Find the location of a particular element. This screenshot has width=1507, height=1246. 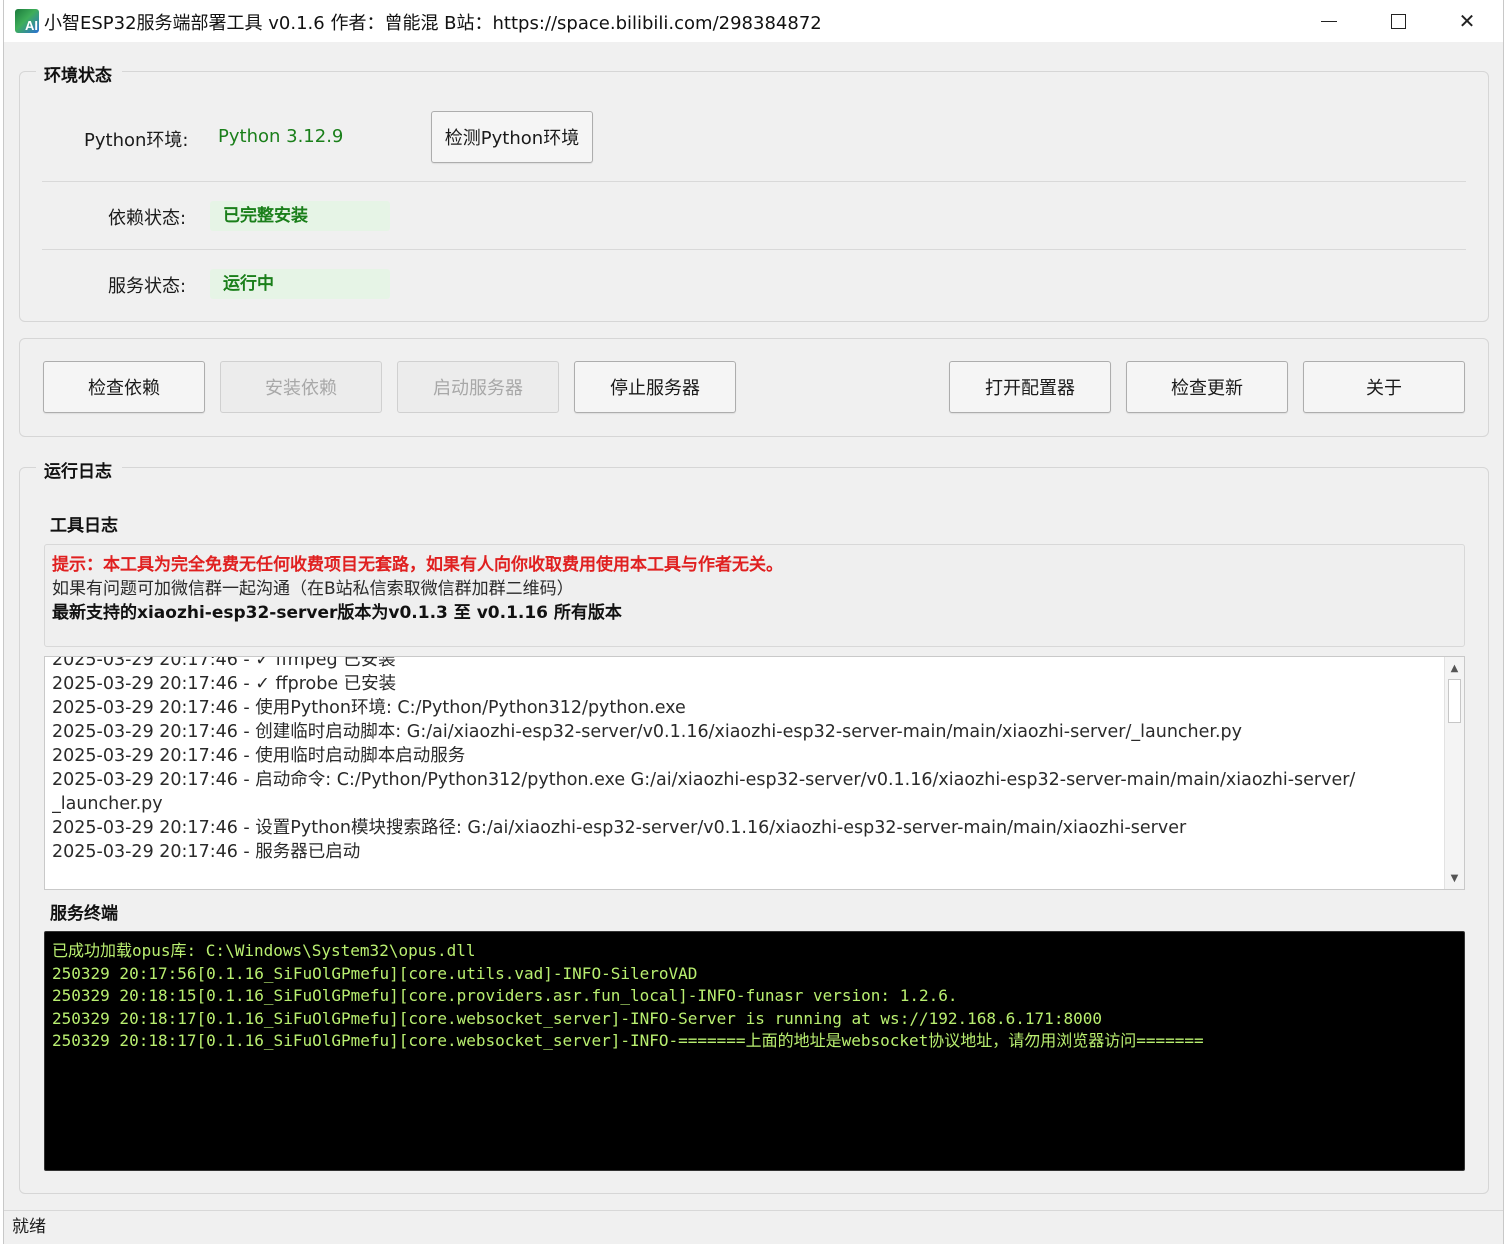

install-deps-button: 安装依赖 is located at coordinates (301, 387).